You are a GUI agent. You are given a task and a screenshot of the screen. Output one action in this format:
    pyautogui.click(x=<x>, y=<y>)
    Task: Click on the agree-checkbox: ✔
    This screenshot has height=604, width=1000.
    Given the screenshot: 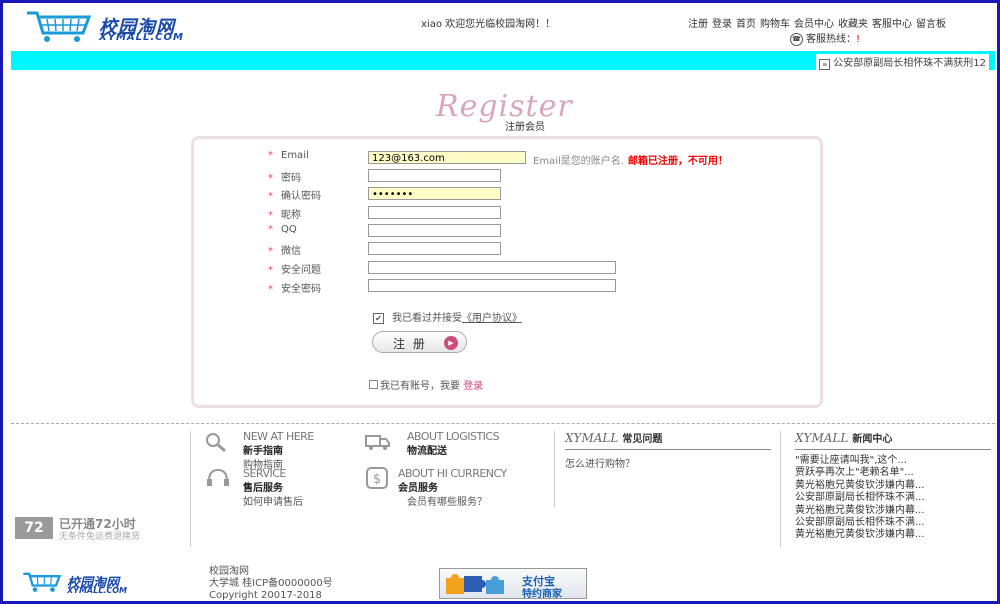 What is the action you would take?
    pyautogui.click(x=378, y=318)
    